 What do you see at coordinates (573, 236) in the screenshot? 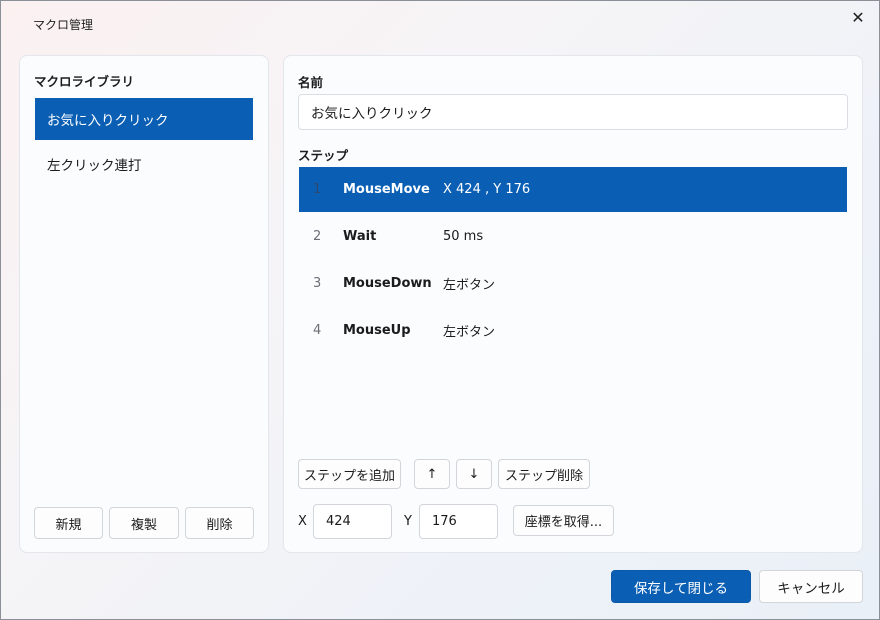
I see `step-row: 2 Wait 50 ms` at bounding box center [573, 236].